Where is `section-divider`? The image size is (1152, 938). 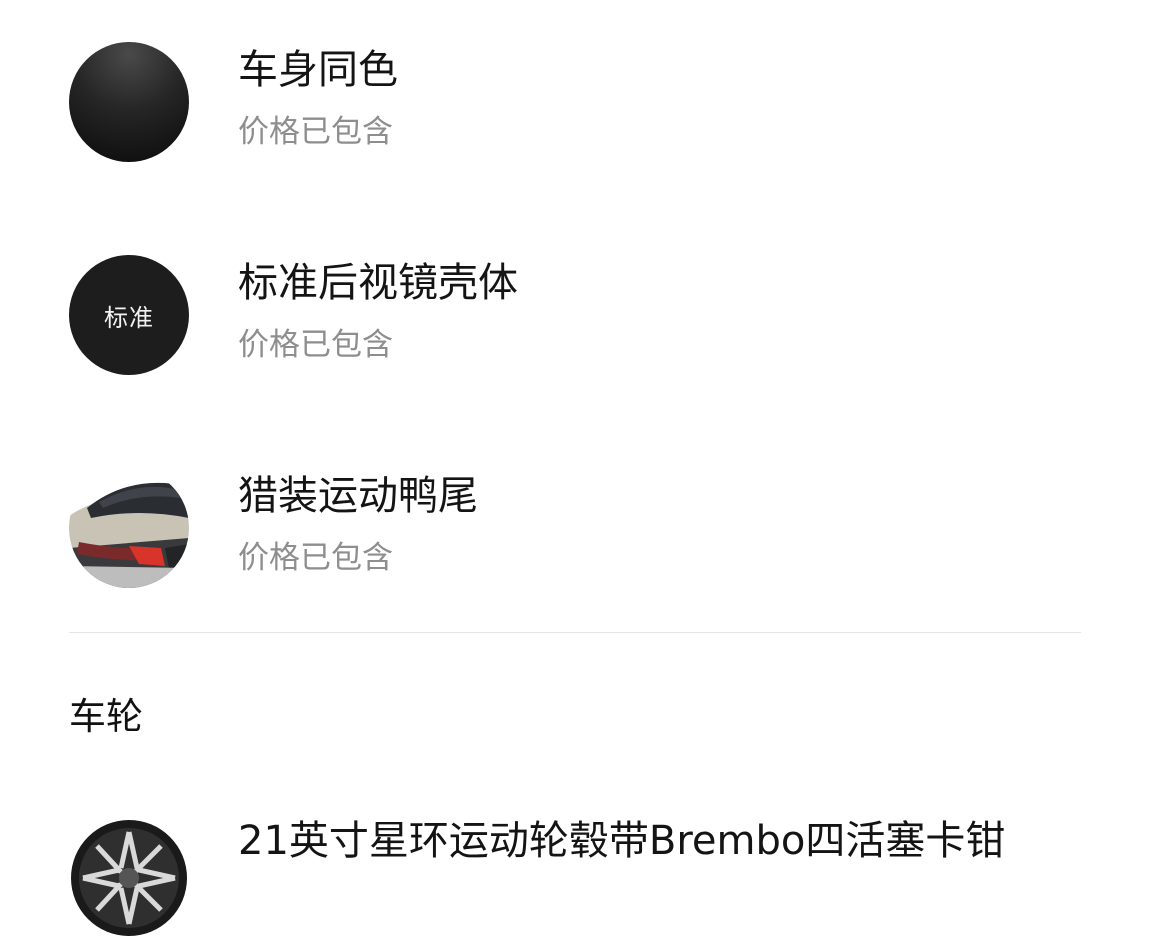 section-divider is located at coordinates (575, 632).